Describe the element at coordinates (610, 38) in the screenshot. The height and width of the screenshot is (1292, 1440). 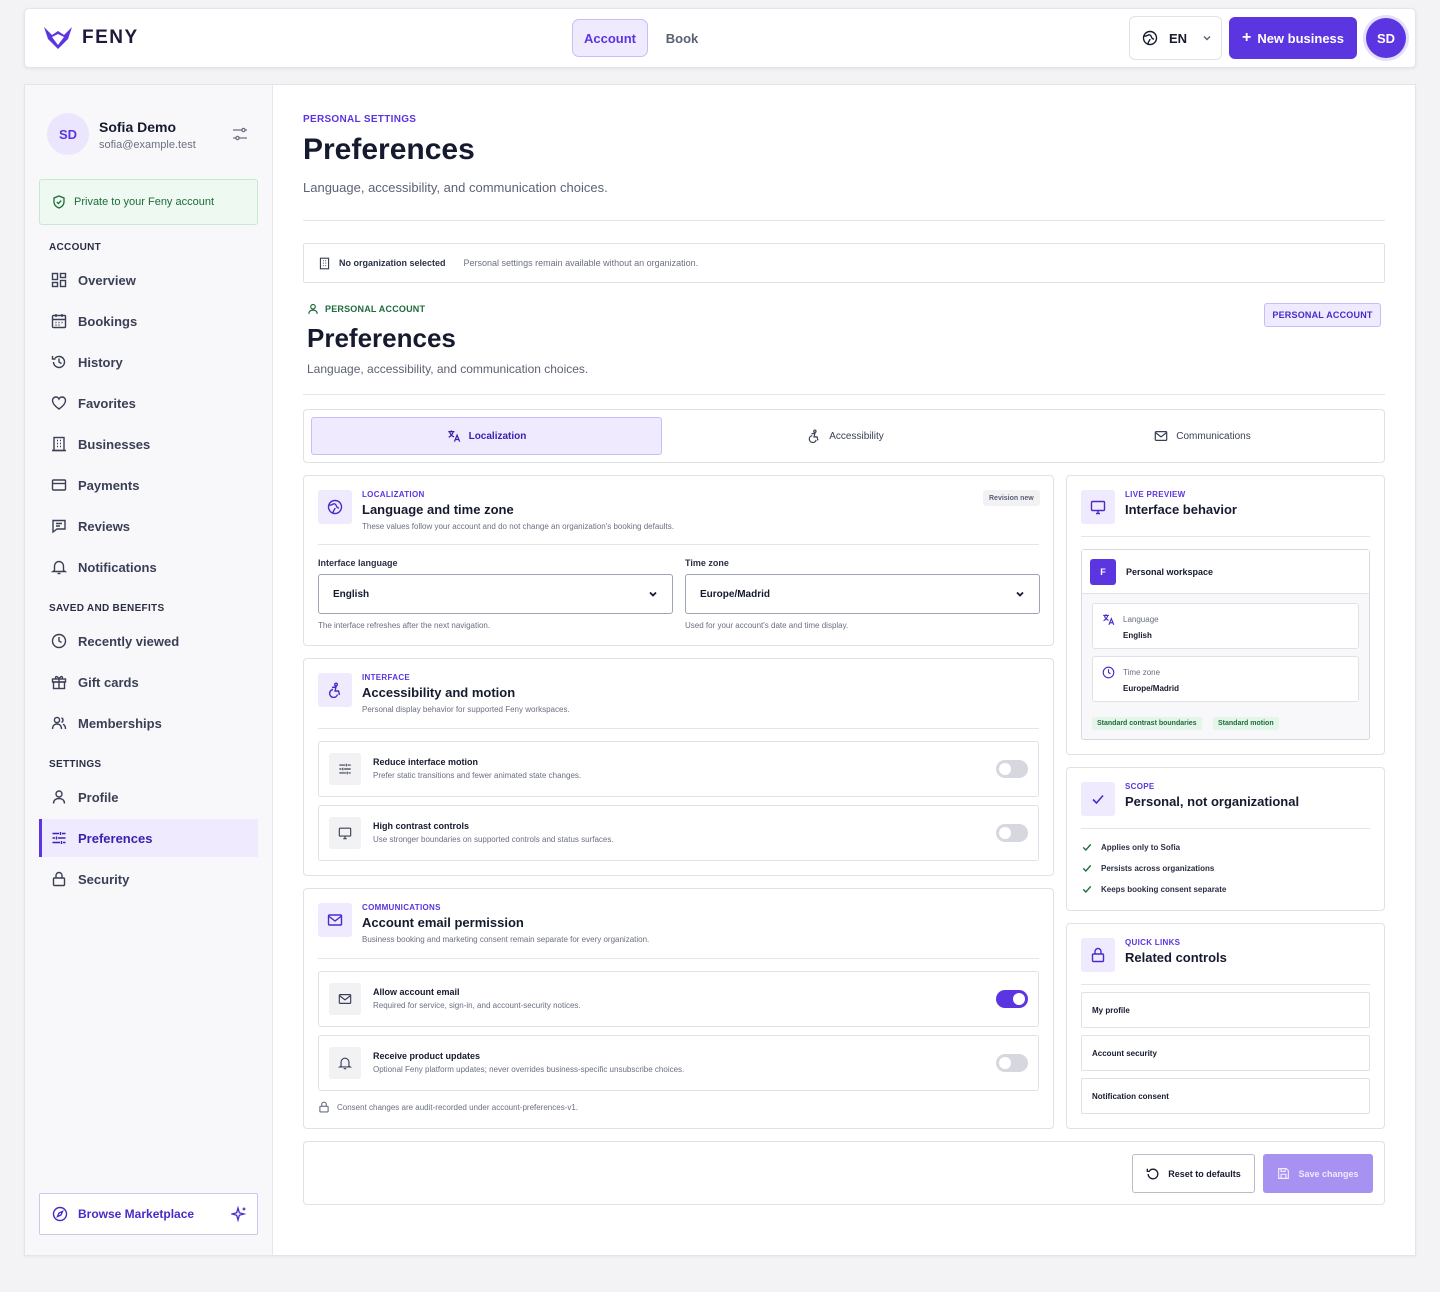
I see `nav-tab-account: Account` at that location.